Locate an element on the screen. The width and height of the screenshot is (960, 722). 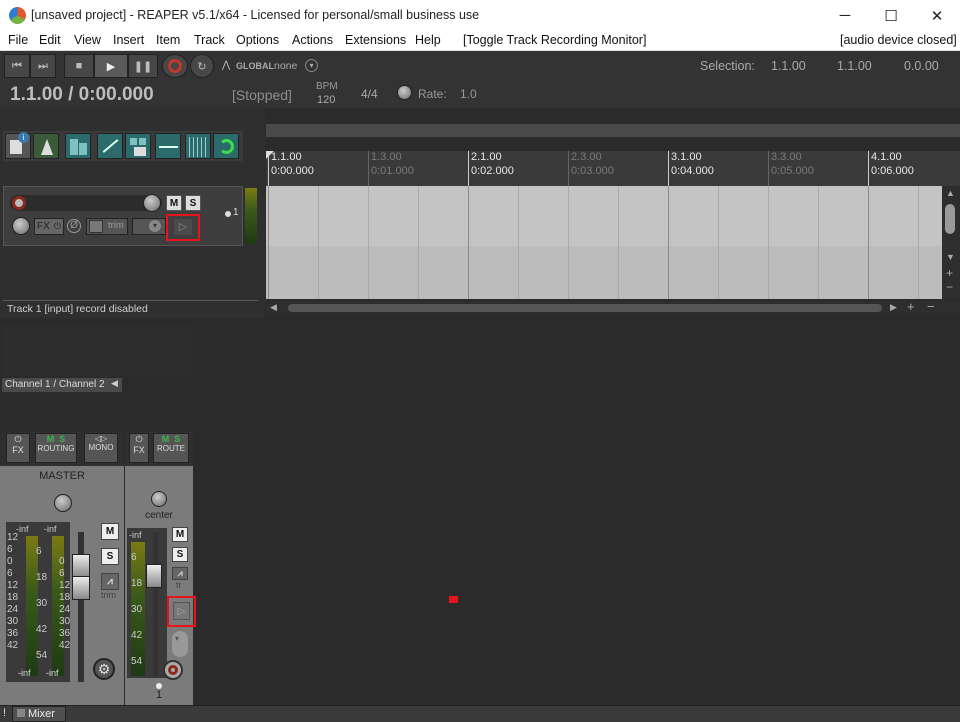
volume-knob is located at coordinates (152, 203).